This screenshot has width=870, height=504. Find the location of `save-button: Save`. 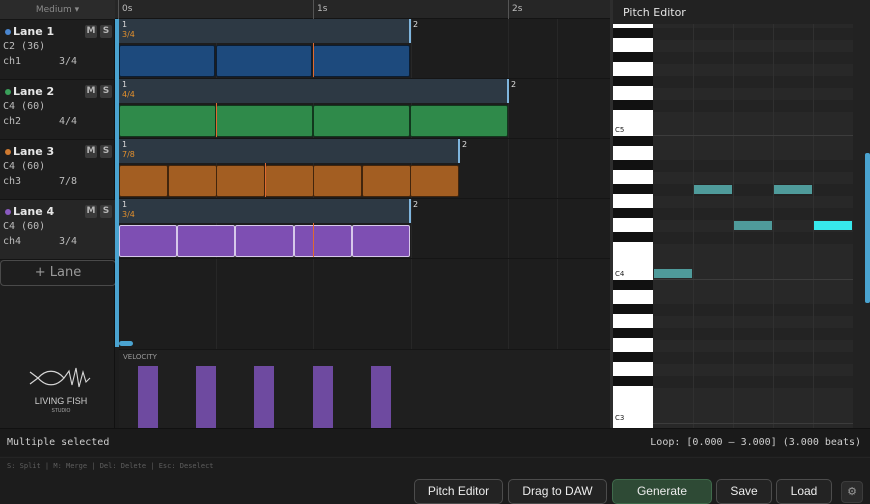

save-button: Save is located at coordinates (744, 491).